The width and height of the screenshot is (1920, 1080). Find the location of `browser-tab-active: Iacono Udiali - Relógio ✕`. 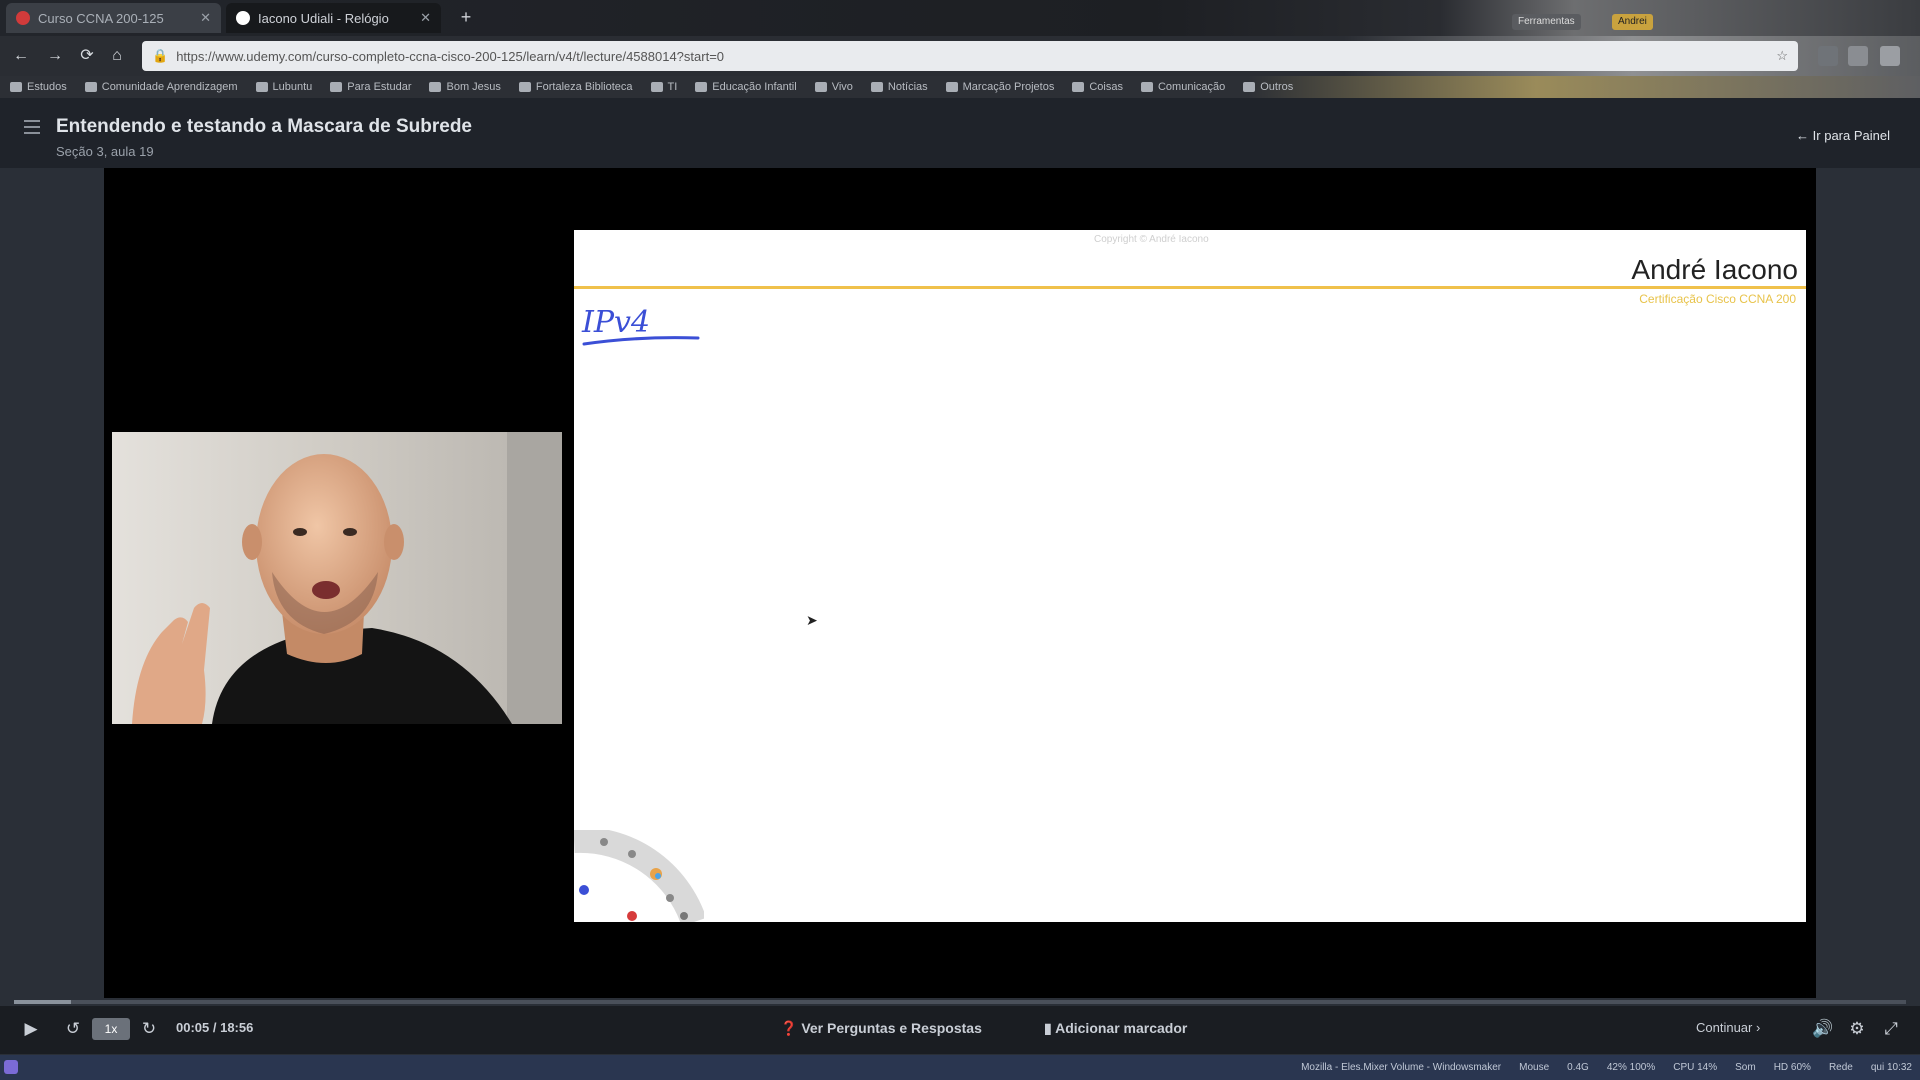

browser-tab-active: Iacono Udiali - Relógio ✕ is located at coordinates (333, 18).